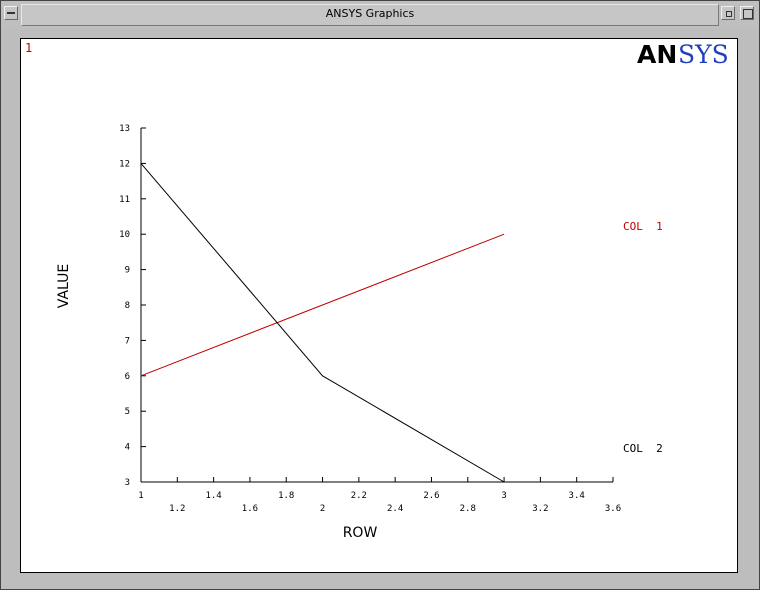  I want to click on window-title: ANSYS Graphics, so click(370, 13).